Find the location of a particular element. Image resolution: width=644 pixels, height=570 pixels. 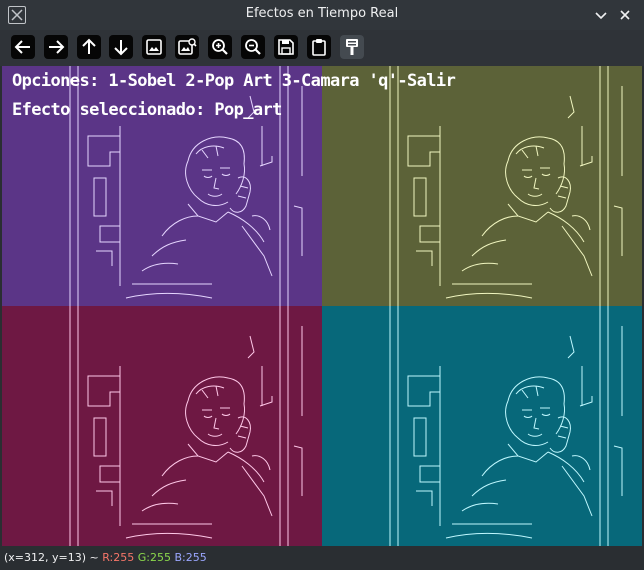

chevron-down-icon is located at coordinates (601, 16).